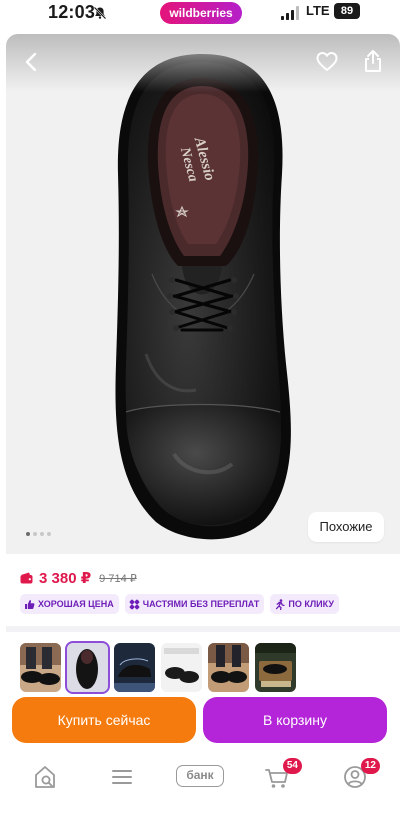  I want to click on cart-tab: 54, so click(283, 775).